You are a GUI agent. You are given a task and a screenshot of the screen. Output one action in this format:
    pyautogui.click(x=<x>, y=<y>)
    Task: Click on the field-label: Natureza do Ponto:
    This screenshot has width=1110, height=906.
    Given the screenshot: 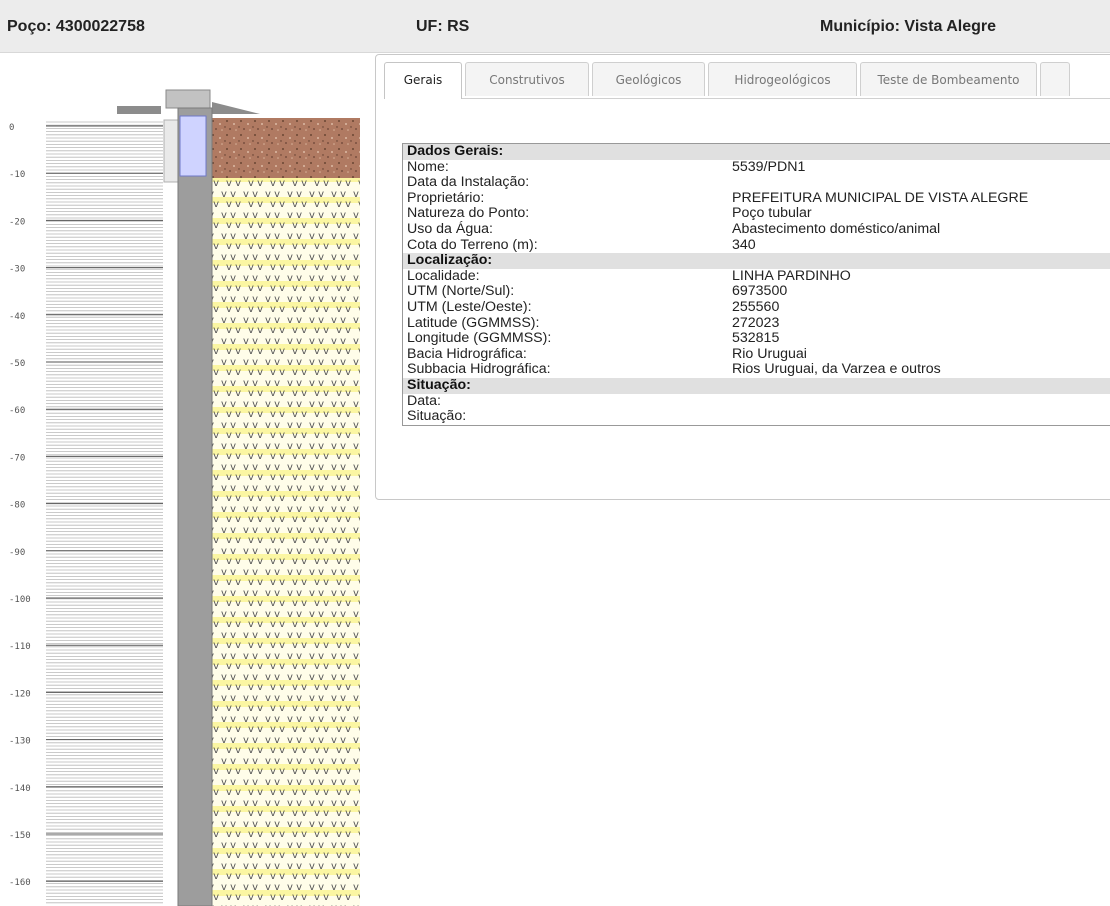 What is the action you would take?
    pyautogui.click(x=468, y=213)
    